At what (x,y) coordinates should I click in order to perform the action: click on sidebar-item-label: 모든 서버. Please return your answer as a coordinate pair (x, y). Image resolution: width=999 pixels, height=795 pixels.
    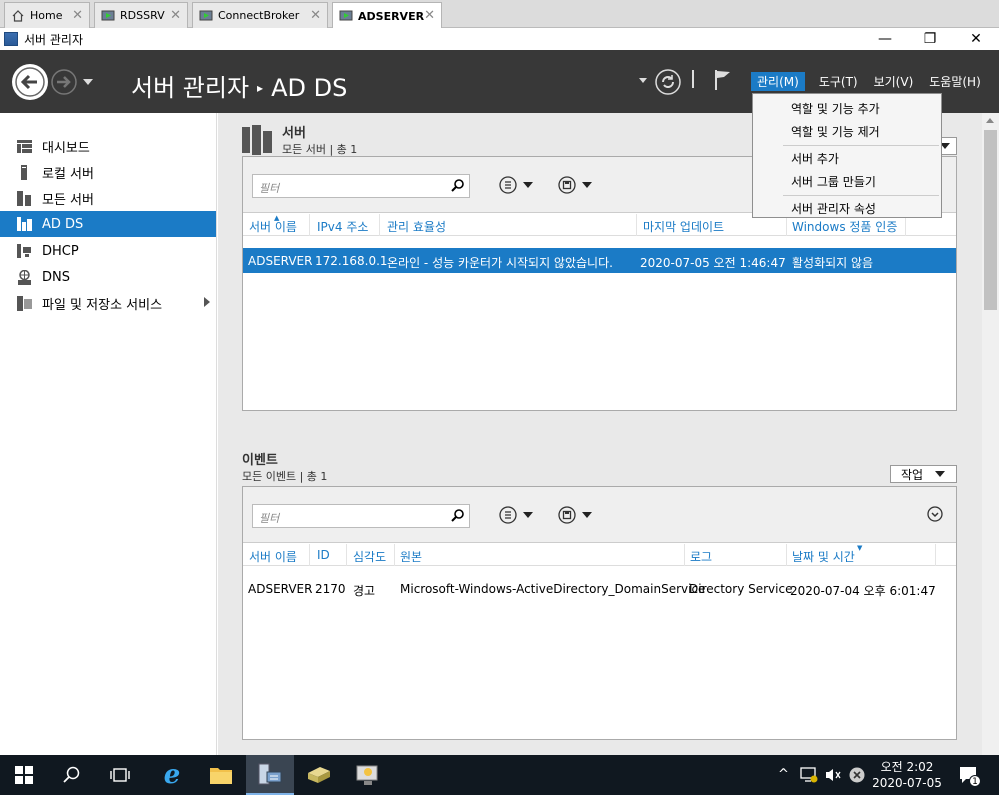
    Looking at the image, I should click on (68, 200).